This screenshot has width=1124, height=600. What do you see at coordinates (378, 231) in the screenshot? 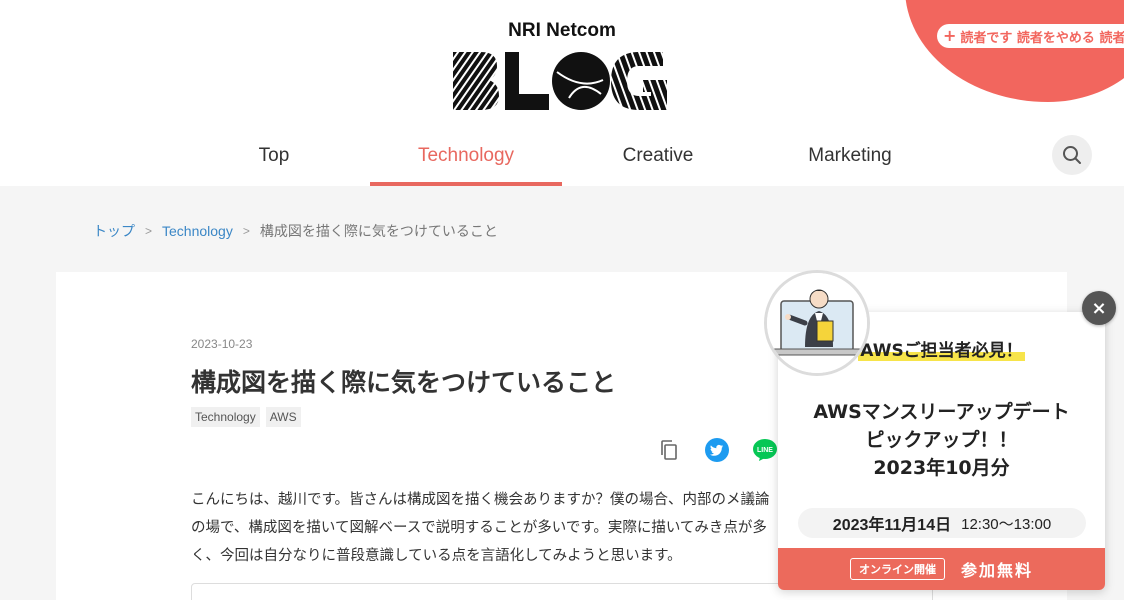
I see `breadcrumb-current: 構成図を描く際に気をつけていること` at bounding box center [378, 231].